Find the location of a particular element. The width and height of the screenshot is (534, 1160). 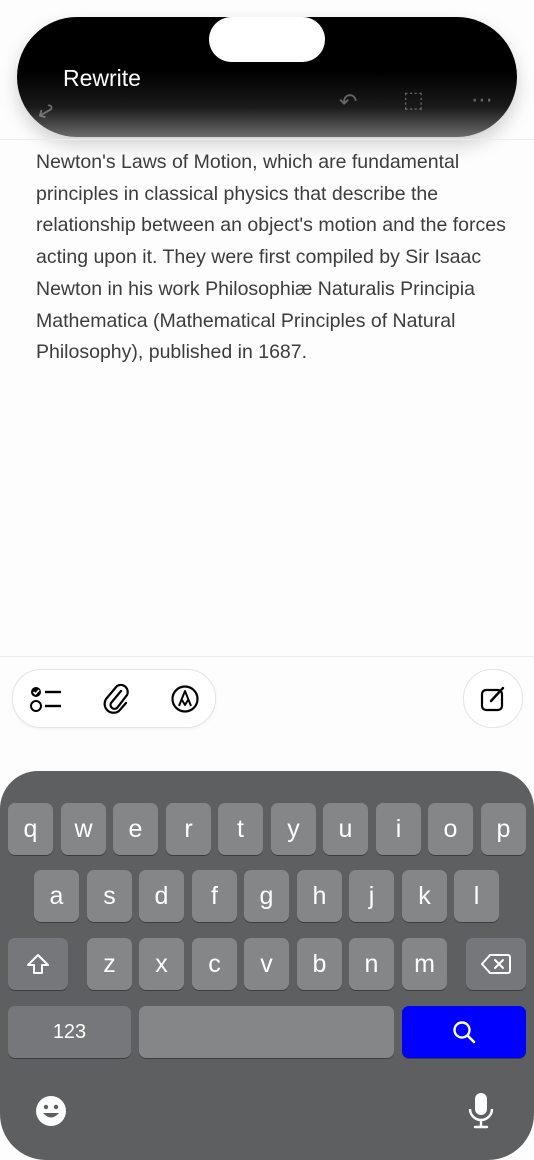

emoji-button is located at coordinates (51, 1111).